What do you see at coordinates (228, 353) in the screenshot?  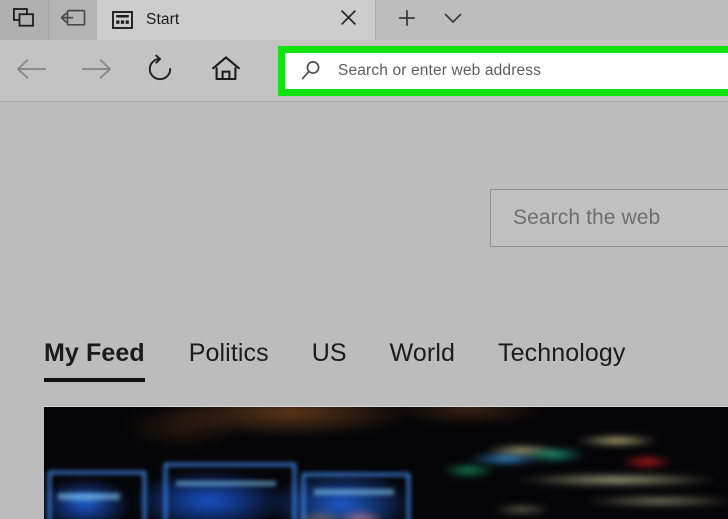 I see `feed-tab-label: Politics` at bounding box center [228, 353].